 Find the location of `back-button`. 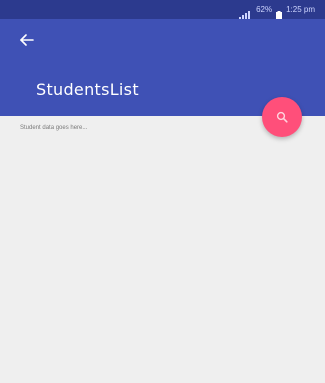

back-button is located at coordinates (27, 40).